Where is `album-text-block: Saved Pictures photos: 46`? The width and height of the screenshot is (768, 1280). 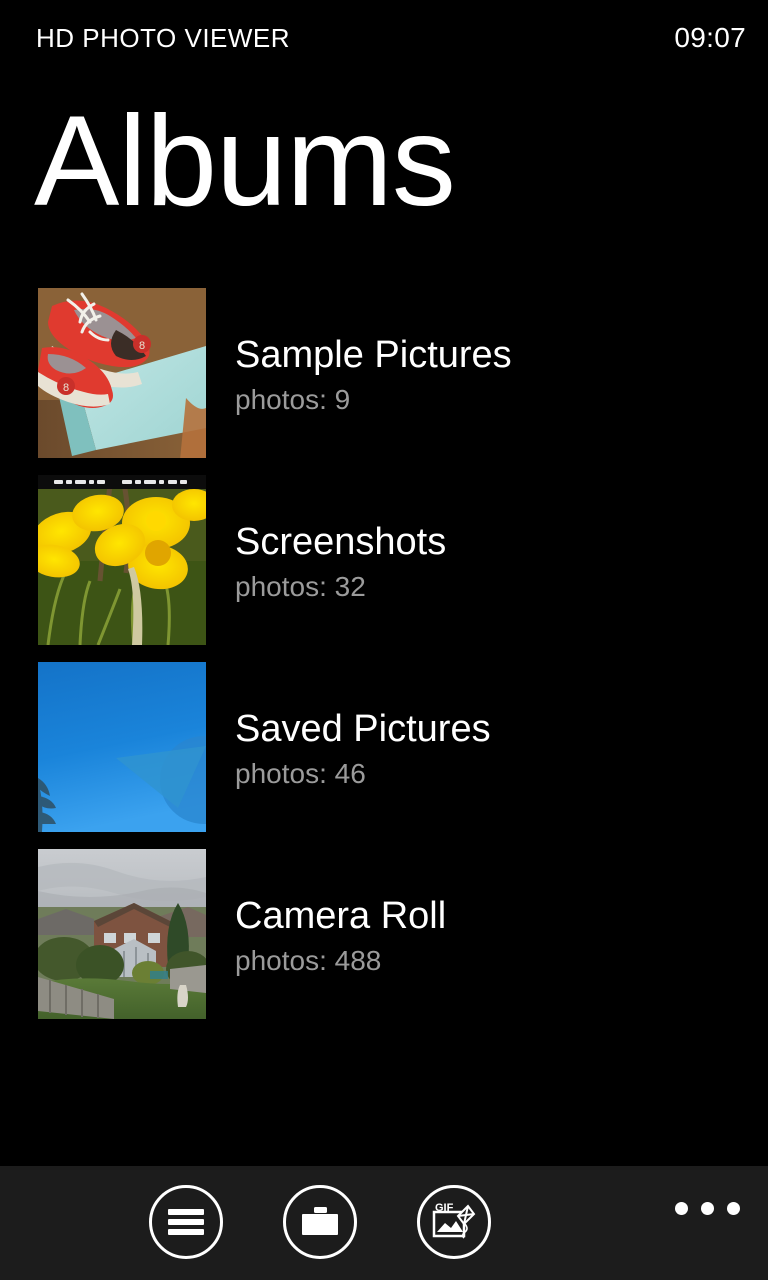
album-text-block: Saved Pictures photos: 46 is located at coordinates (363, 725).